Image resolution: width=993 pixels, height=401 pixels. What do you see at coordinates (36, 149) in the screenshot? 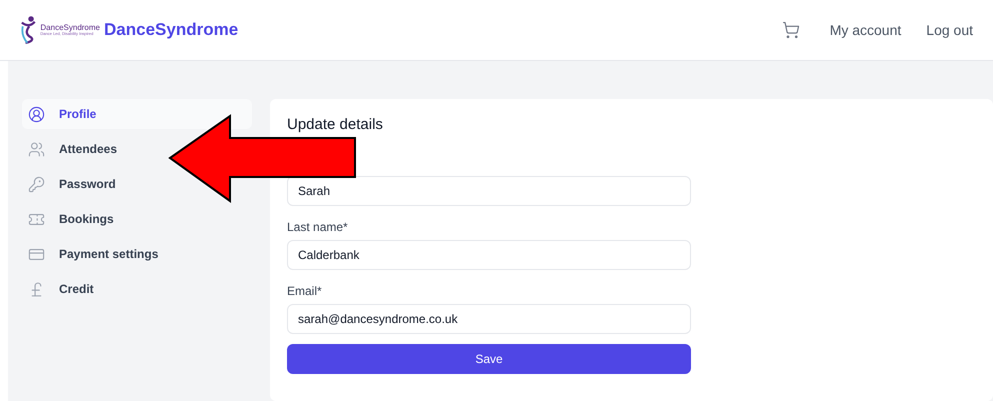
I see `people-icon` at bounding box center [36, 149].